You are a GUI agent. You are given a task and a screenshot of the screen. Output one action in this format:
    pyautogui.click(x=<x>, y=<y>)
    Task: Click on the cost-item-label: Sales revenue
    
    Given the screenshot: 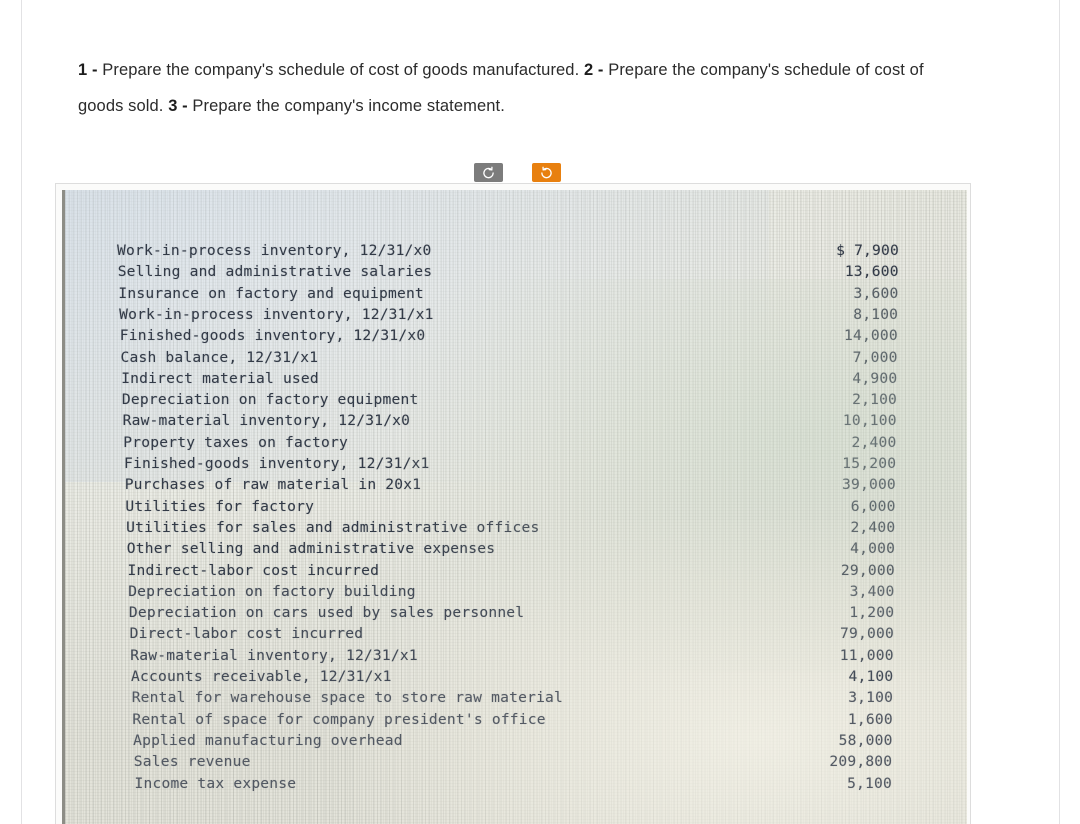 What is the action you would take?
    pyautogui.click(x=192, y=762)
    